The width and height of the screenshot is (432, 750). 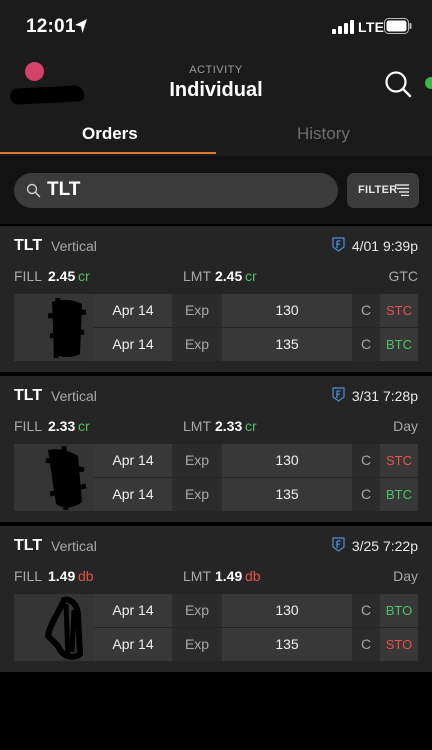 I want to click on limit-price: 1.49, so click(x=229, y=576).